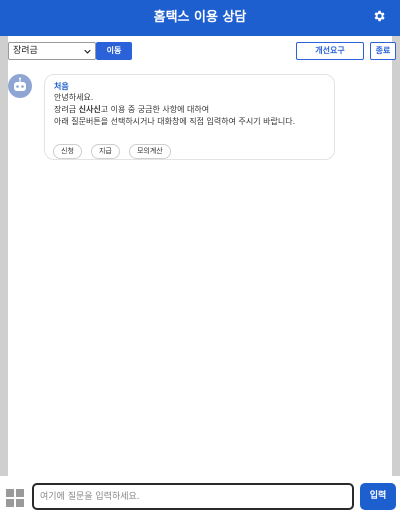 Image resolution: width=400 pixels, height=513 pixels. I want to click on send-button: 입력, so click(378, 496).